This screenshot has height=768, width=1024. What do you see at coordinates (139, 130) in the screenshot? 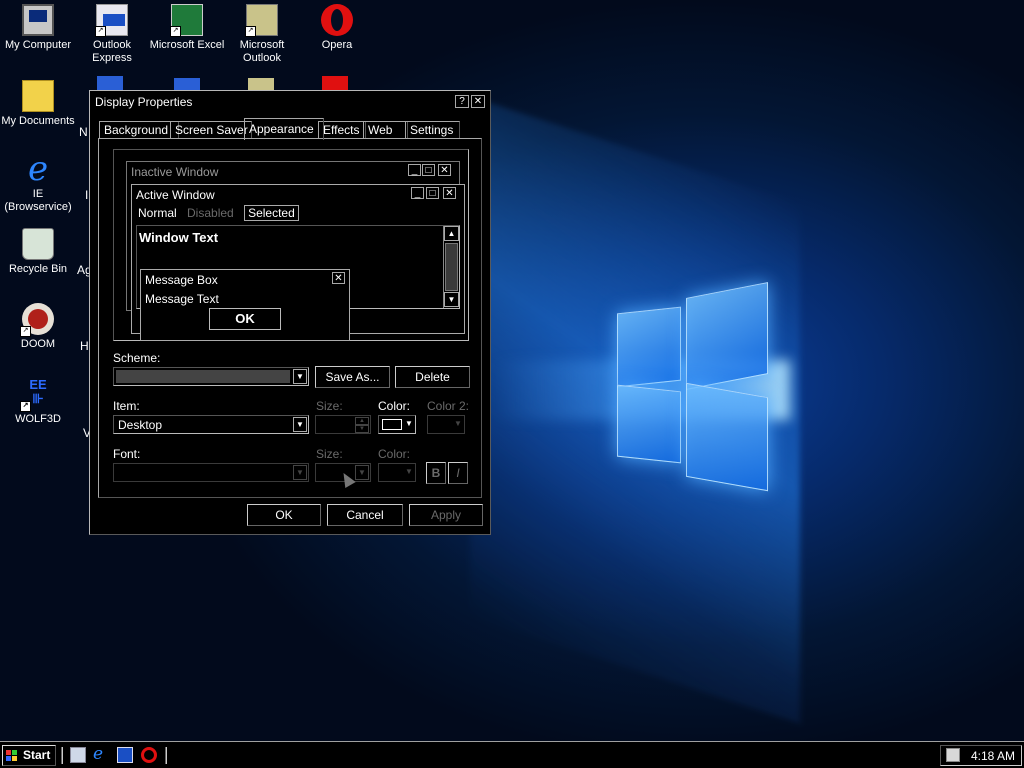
I see `tab-background: Background` at bounding box center [139, 130].